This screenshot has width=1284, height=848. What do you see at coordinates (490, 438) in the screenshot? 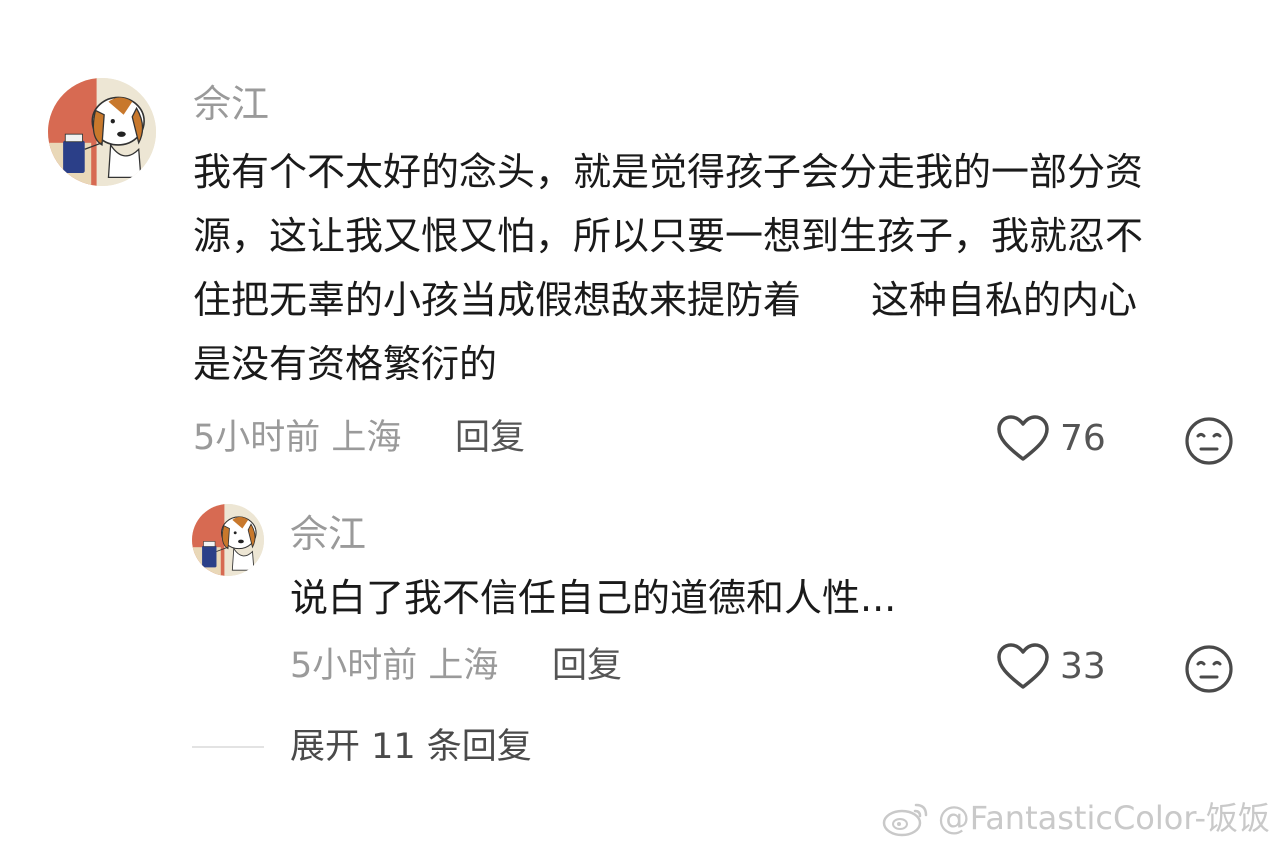
I see `reply-button: 回复` at bounding box center [490, 438].